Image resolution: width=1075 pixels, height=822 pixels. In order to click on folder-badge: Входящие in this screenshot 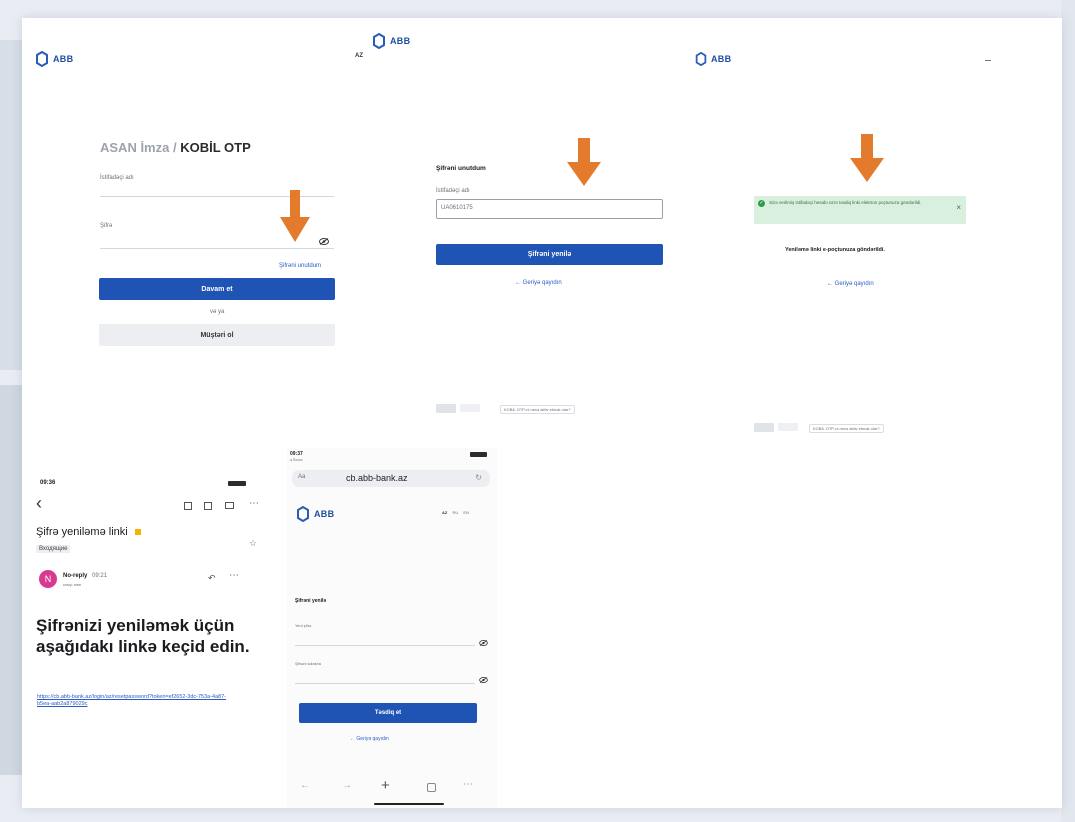, I will do `click(53, 549)`.